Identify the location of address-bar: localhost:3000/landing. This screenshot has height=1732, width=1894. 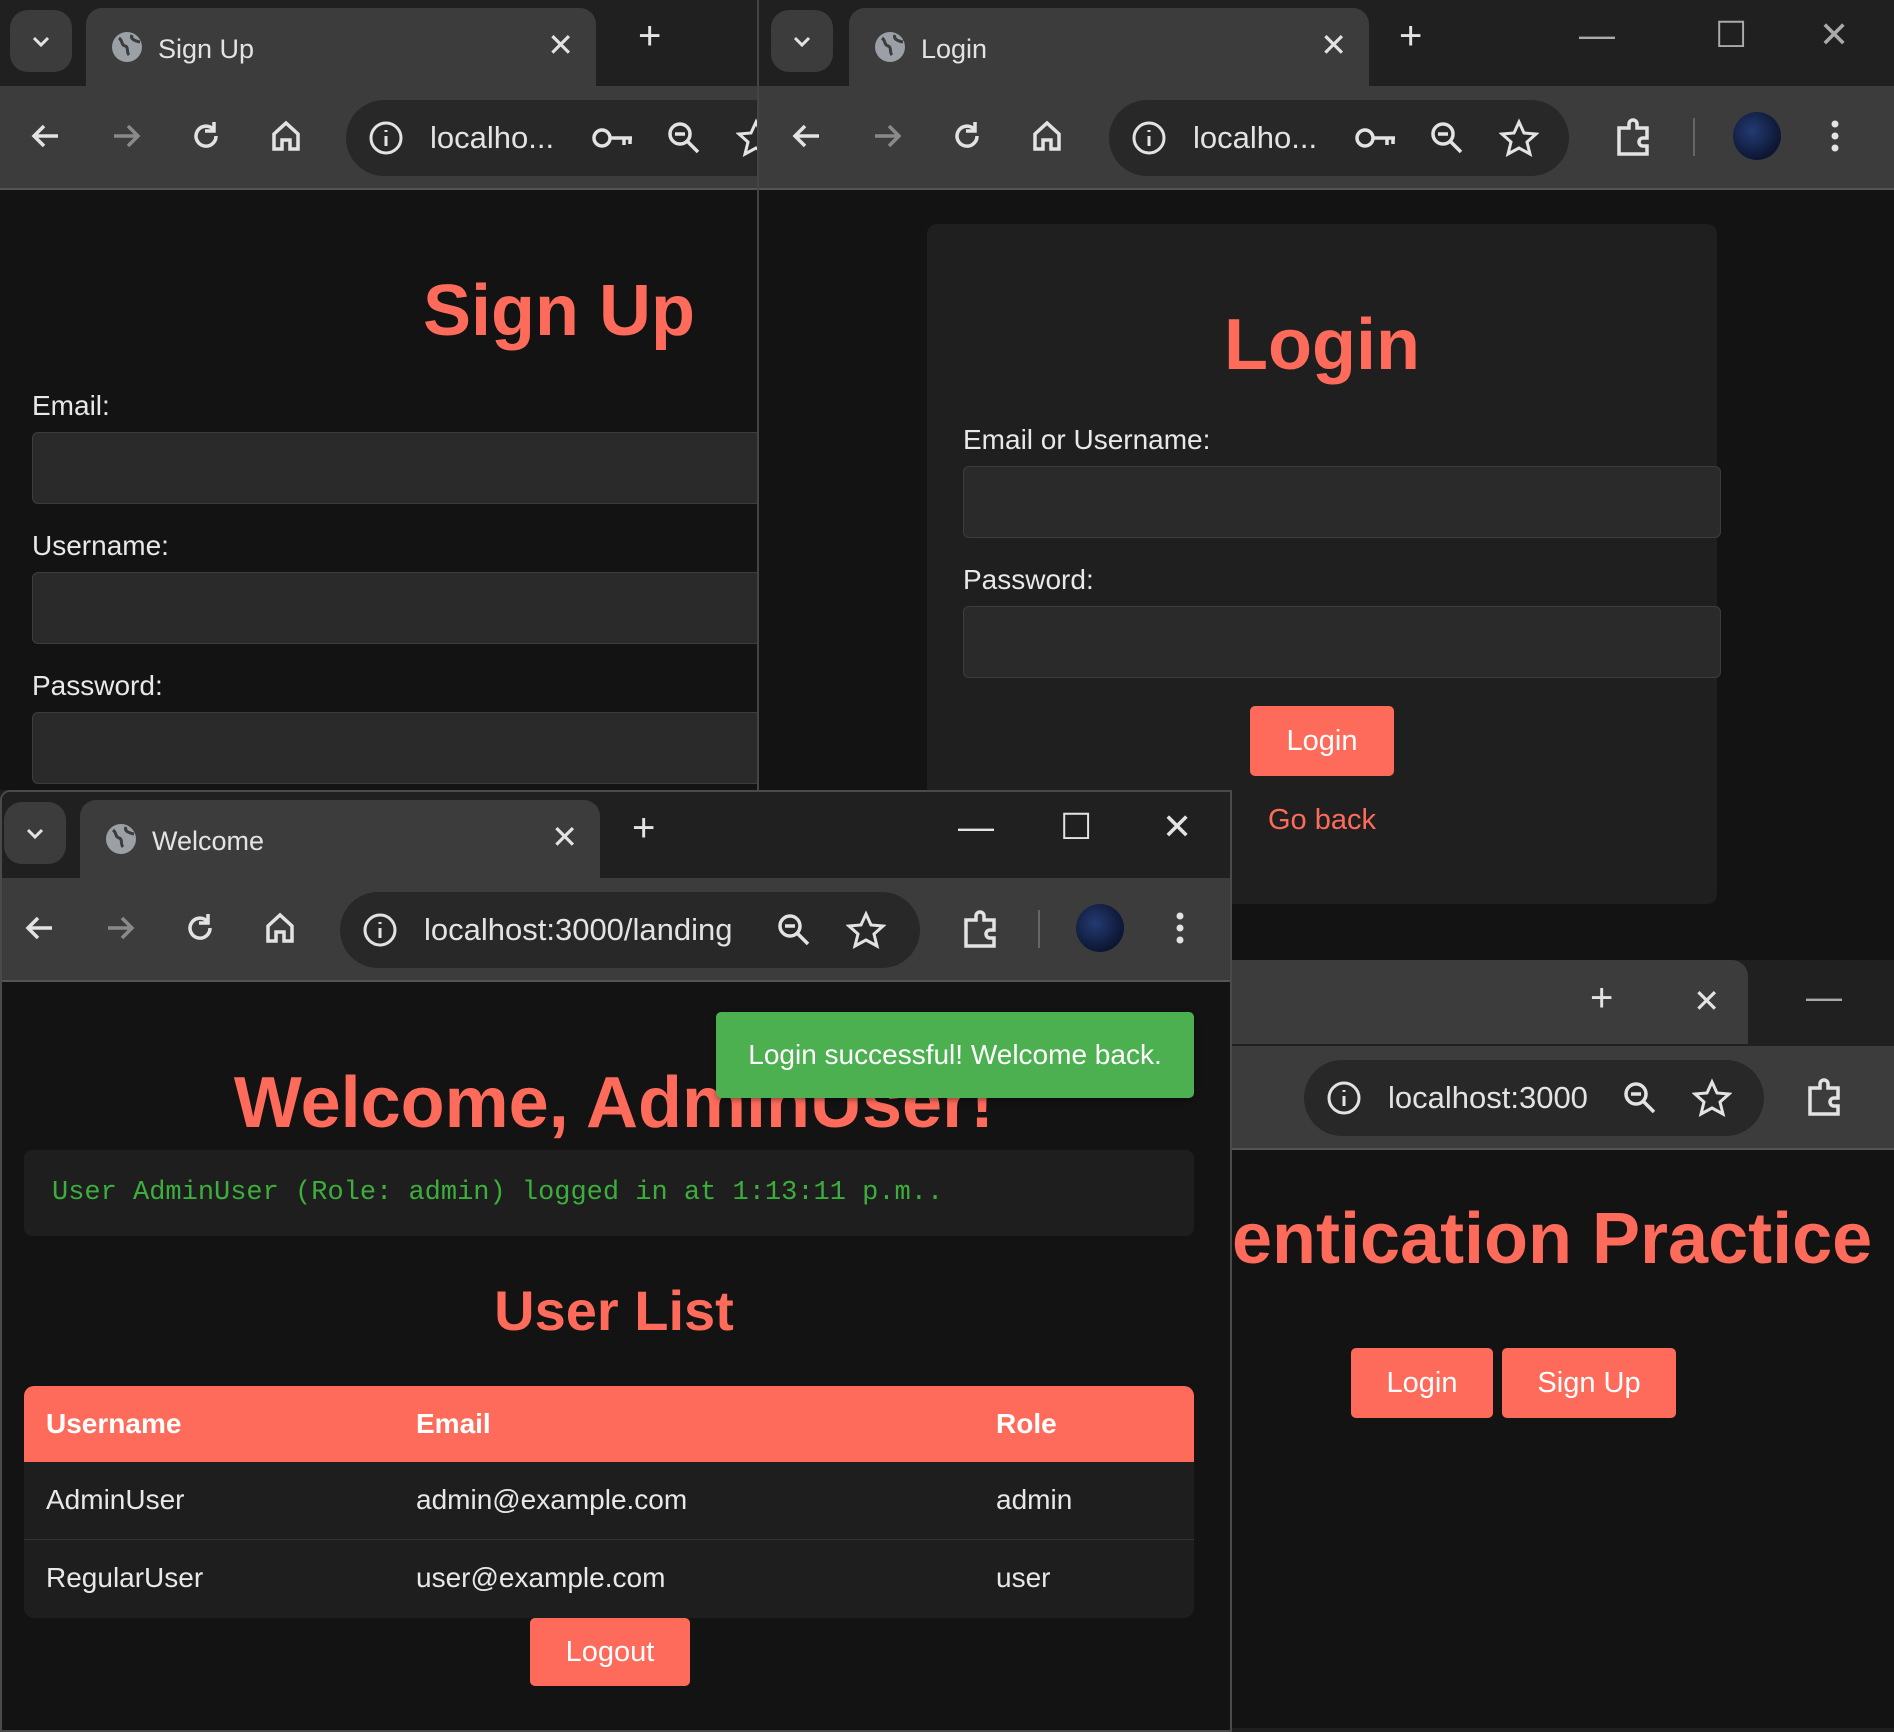
(630, 930).